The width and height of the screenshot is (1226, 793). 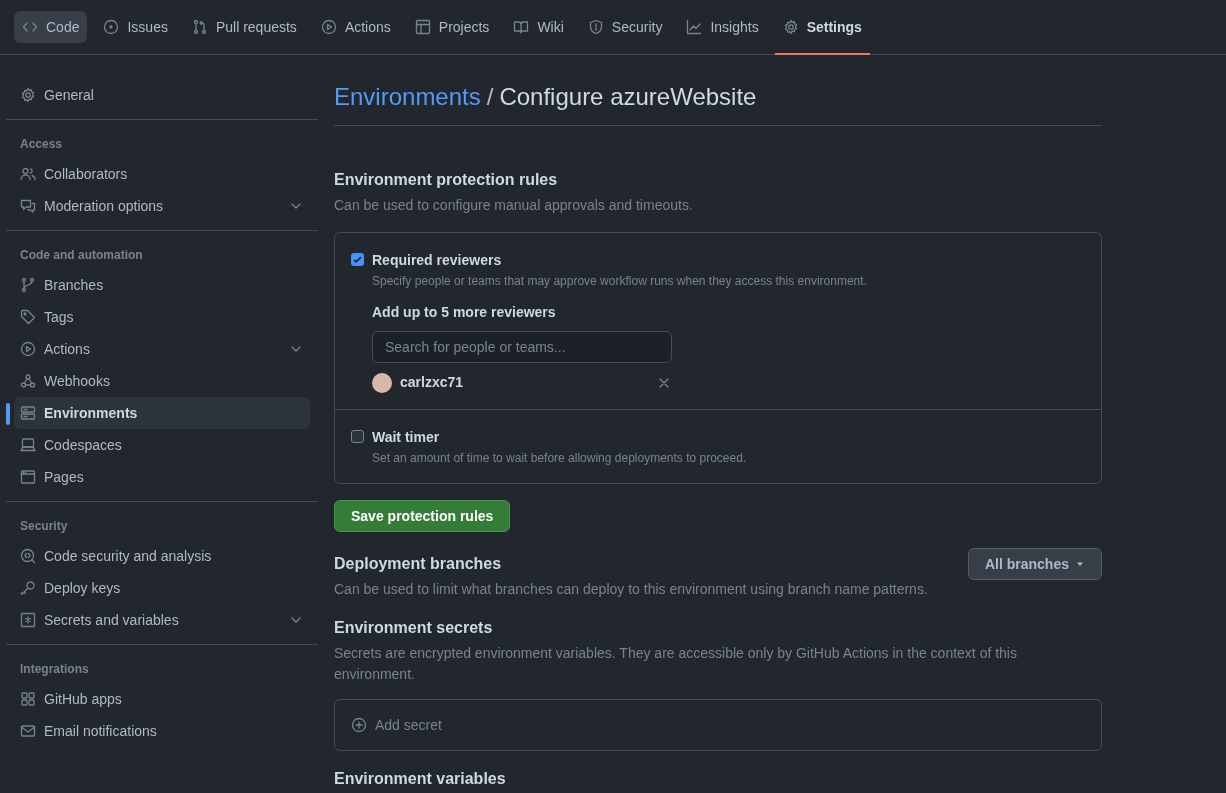 What do you see at coordinates (422, 516) in the screenshot?
I see `save-button: Save protection rules` at bounding box center [422, 516].